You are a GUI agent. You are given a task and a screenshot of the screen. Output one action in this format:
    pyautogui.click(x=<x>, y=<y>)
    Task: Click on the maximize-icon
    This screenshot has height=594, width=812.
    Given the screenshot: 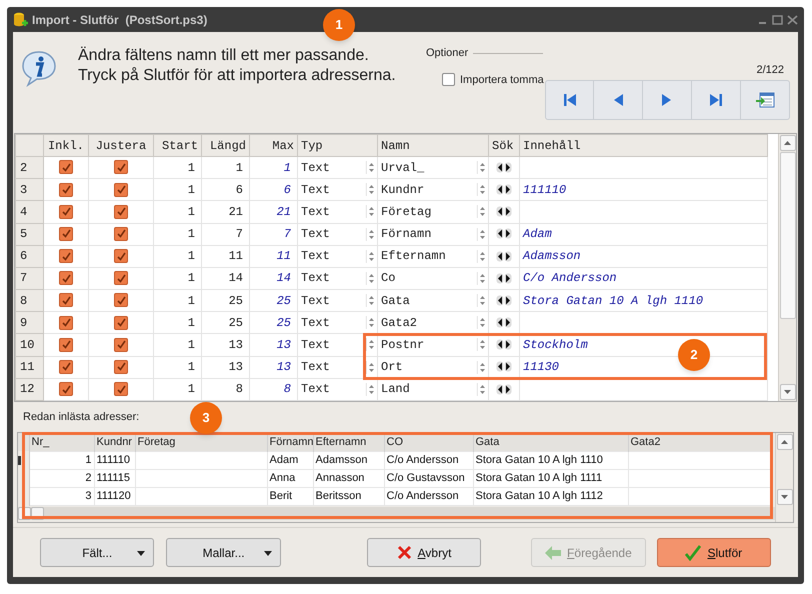 What is the action you would take?
    pyautogui.click(x=777, y=19)
    